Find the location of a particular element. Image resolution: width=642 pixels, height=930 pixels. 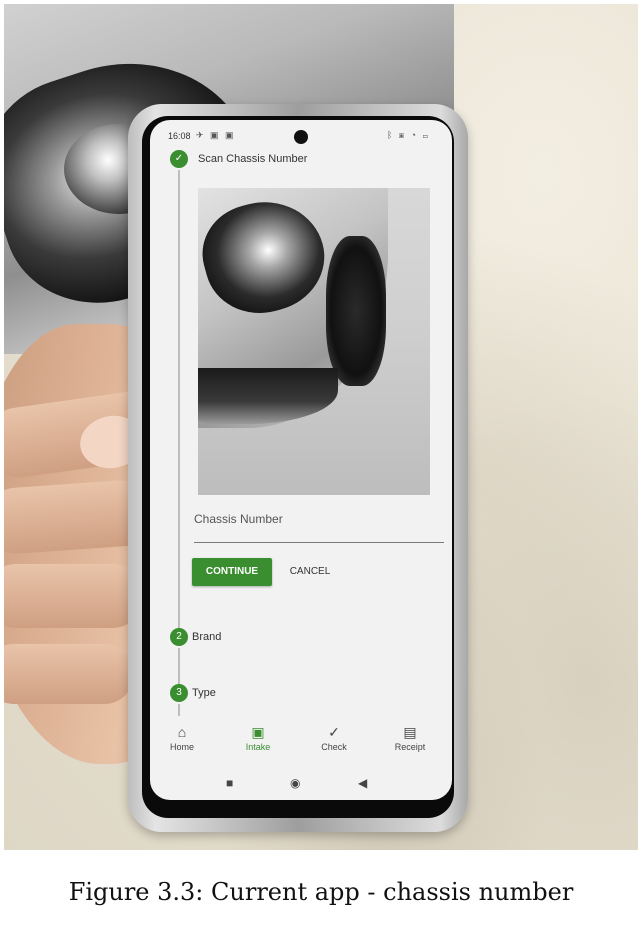

status-bar: 16:08 ✈ ▣ ▣ ᛒ ▣ ◔ ▭ is located at coordinates (301, 134).